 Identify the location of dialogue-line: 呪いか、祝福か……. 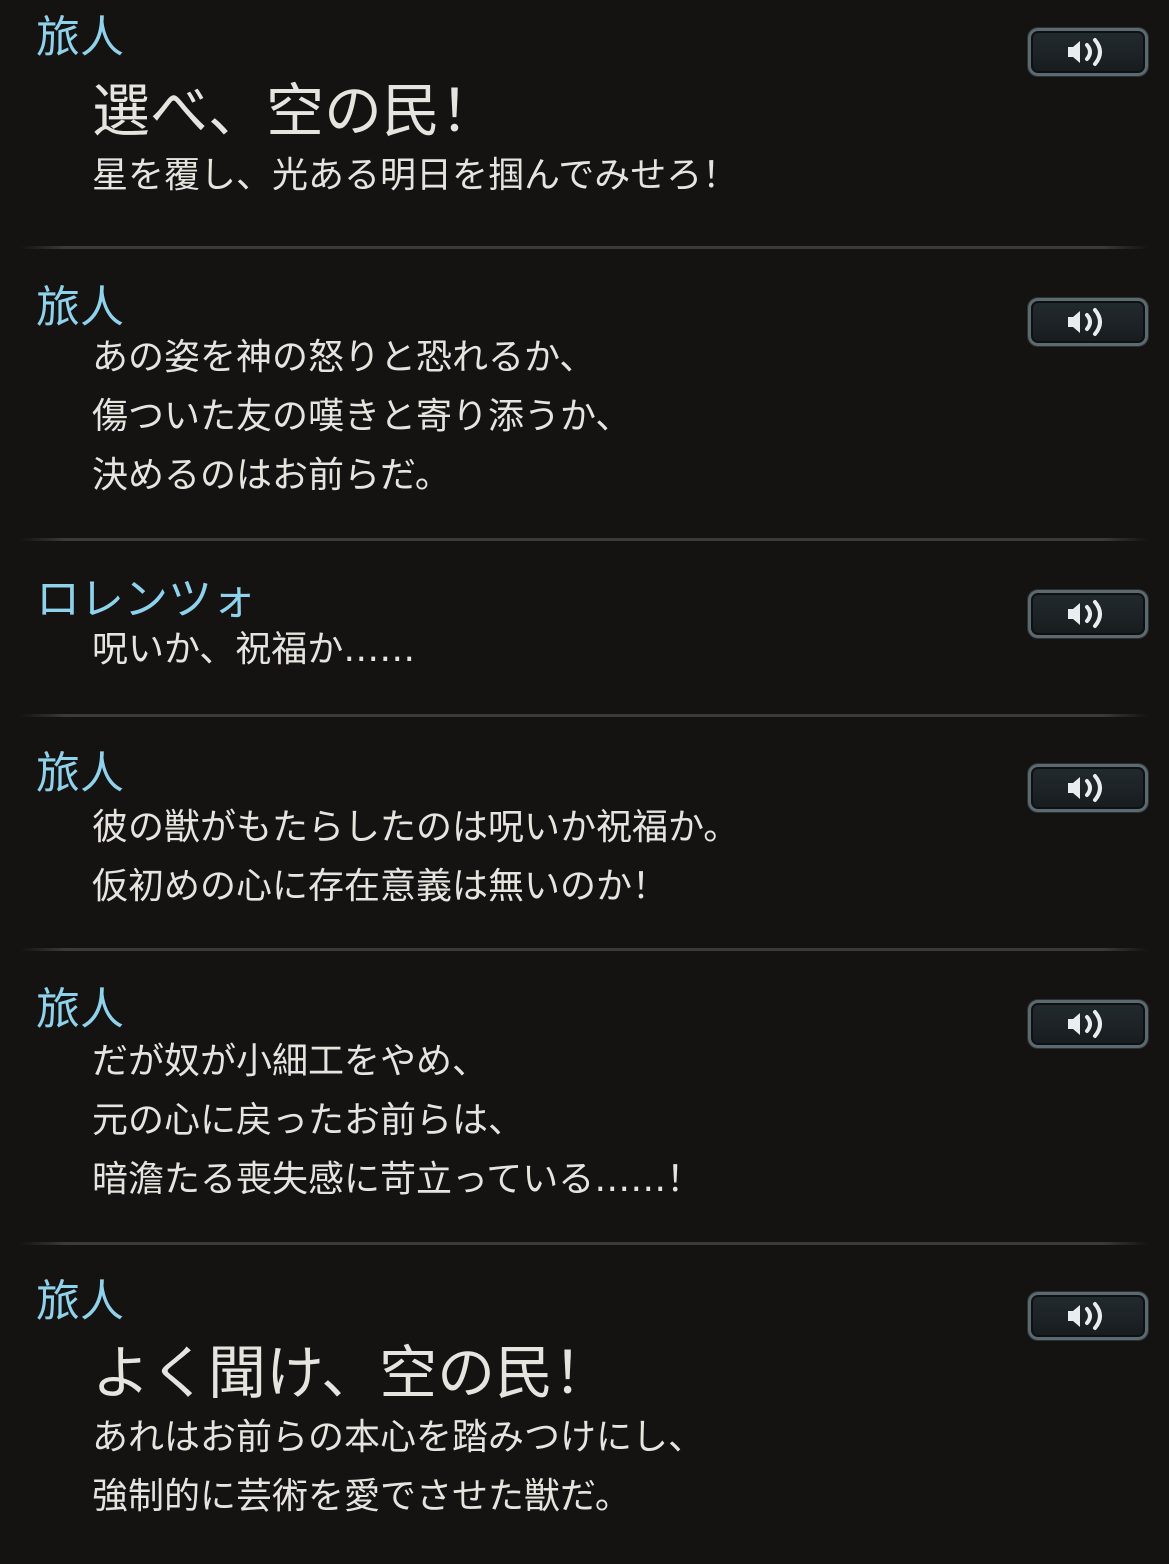
(254, 649).